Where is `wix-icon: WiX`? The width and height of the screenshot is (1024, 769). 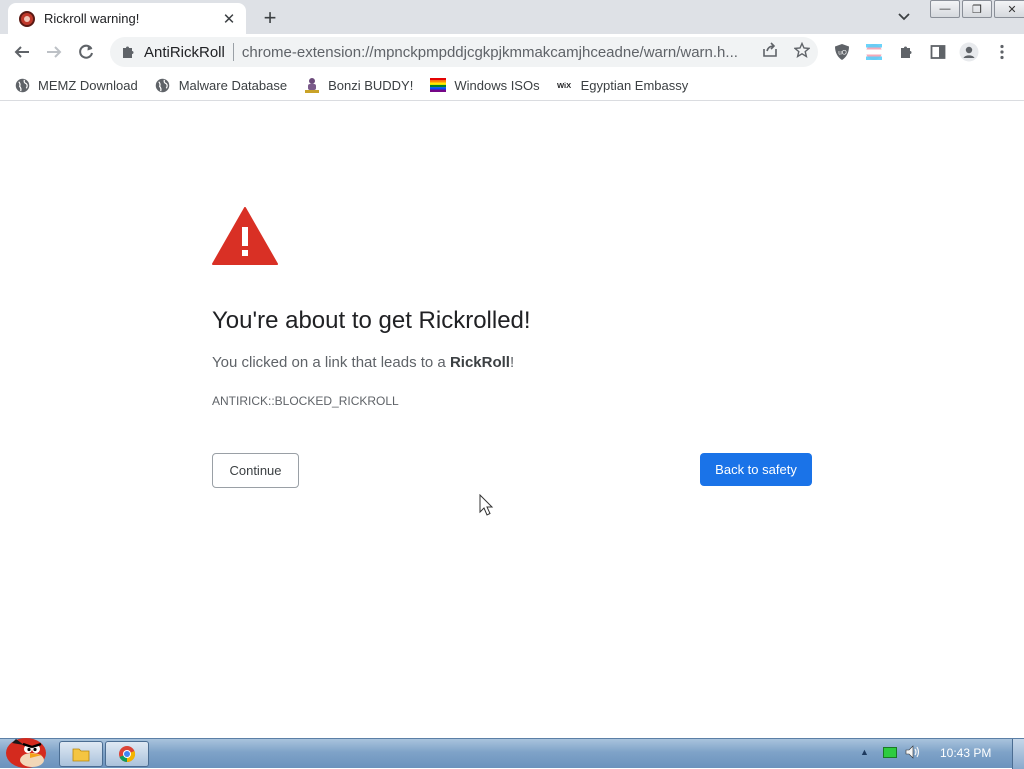
wix-icon: WiX is located at coordinates (565, 85).